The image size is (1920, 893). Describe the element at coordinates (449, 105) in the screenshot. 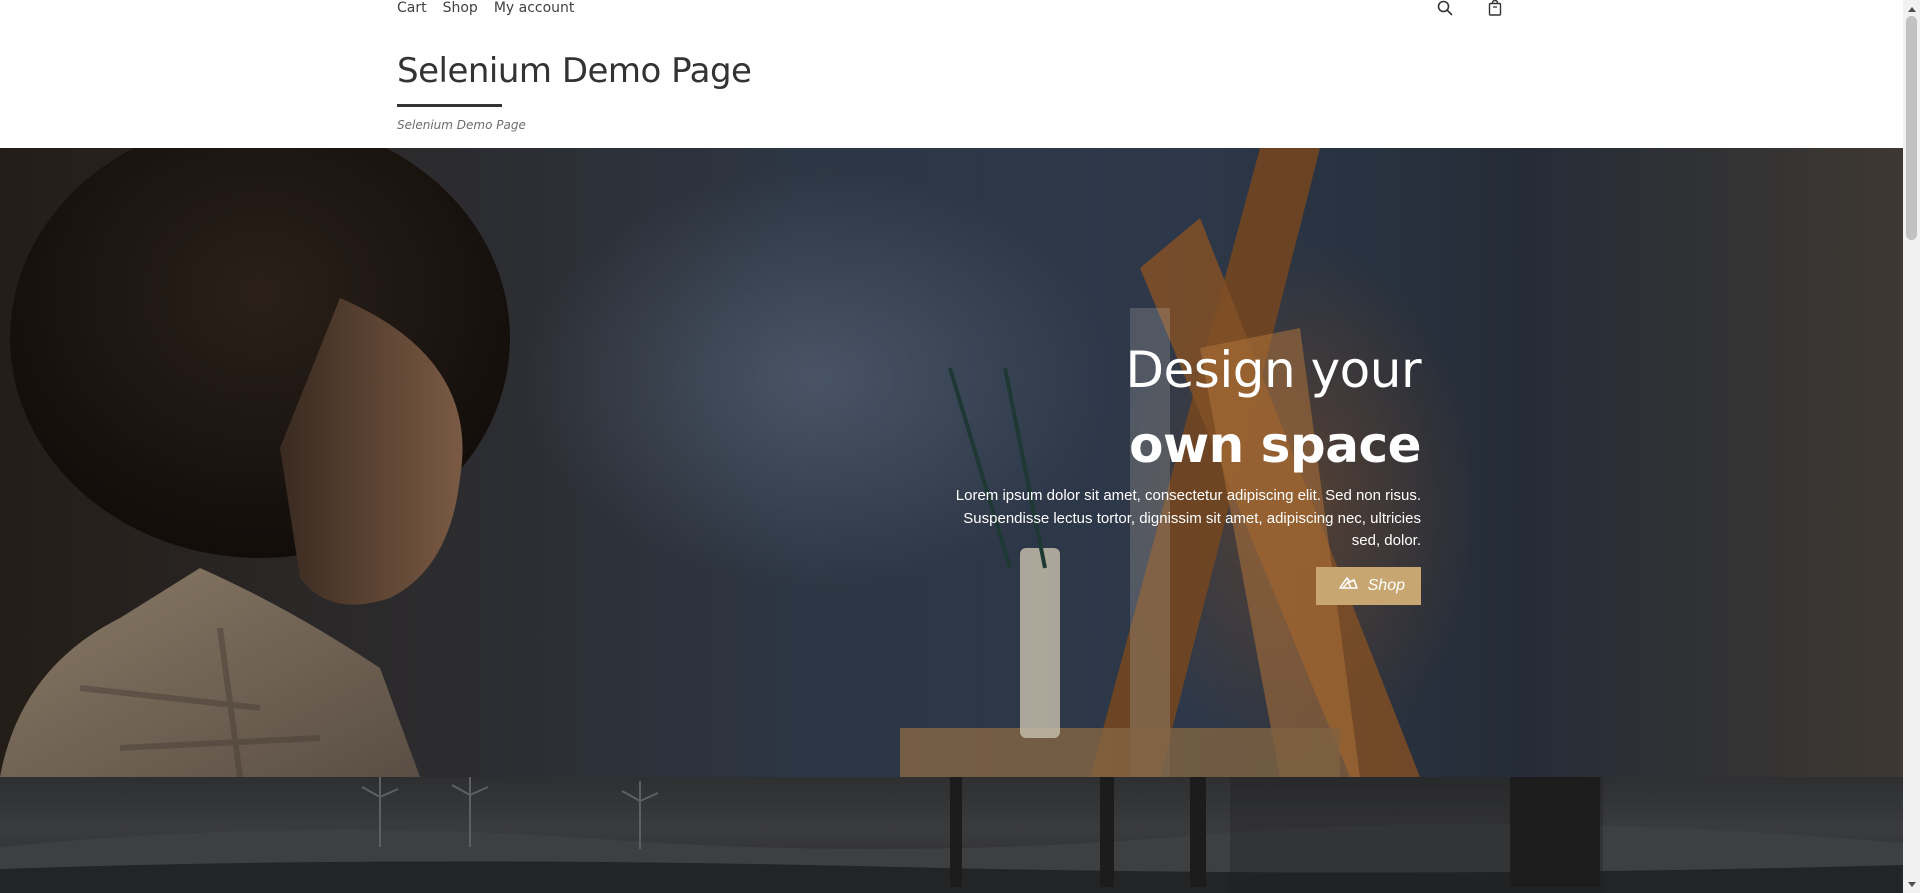

I see `title-underline` at that location.